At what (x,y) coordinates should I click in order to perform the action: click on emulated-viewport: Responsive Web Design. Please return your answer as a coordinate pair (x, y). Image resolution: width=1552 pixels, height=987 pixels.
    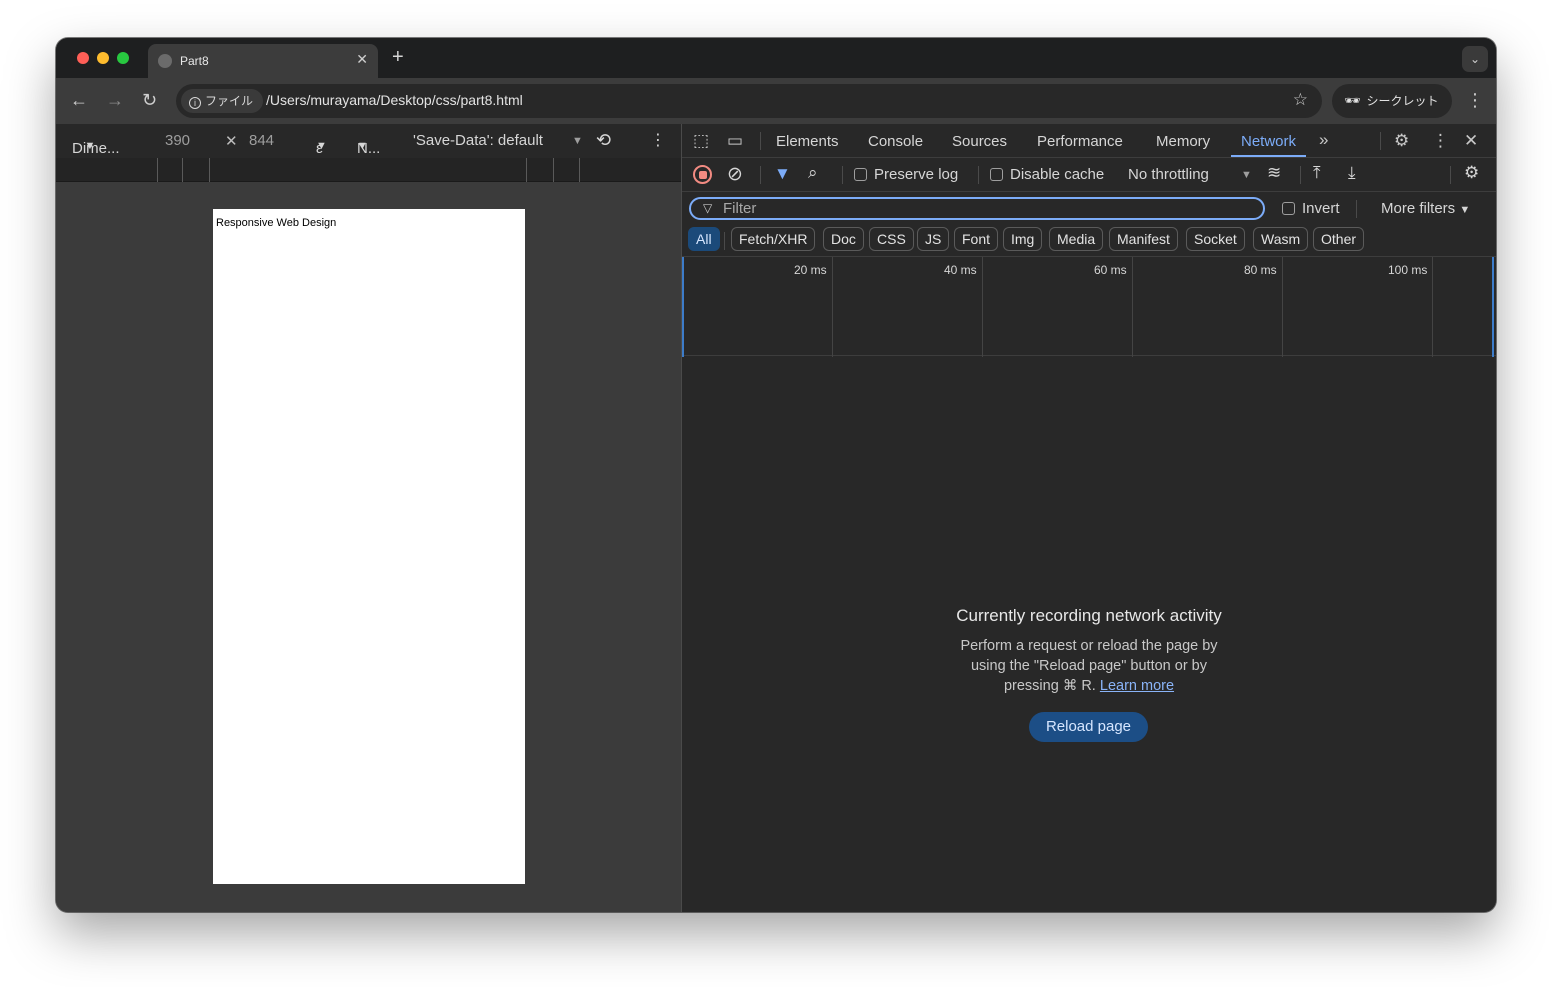
    Looking at the image, I should click on (369, 546).